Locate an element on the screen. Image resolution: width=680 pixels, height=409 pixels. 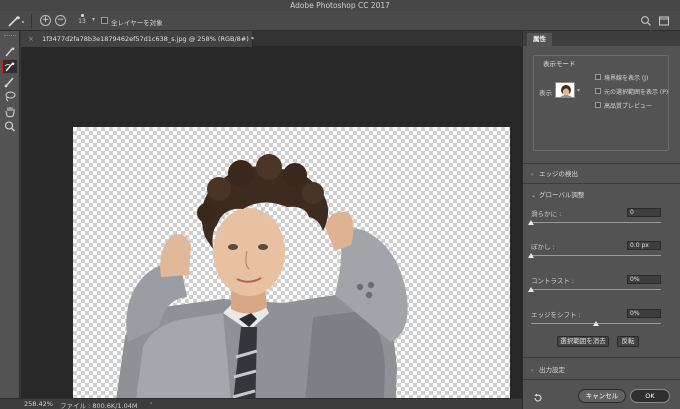
contrast-slider-track is located at coordinates (596, 289).